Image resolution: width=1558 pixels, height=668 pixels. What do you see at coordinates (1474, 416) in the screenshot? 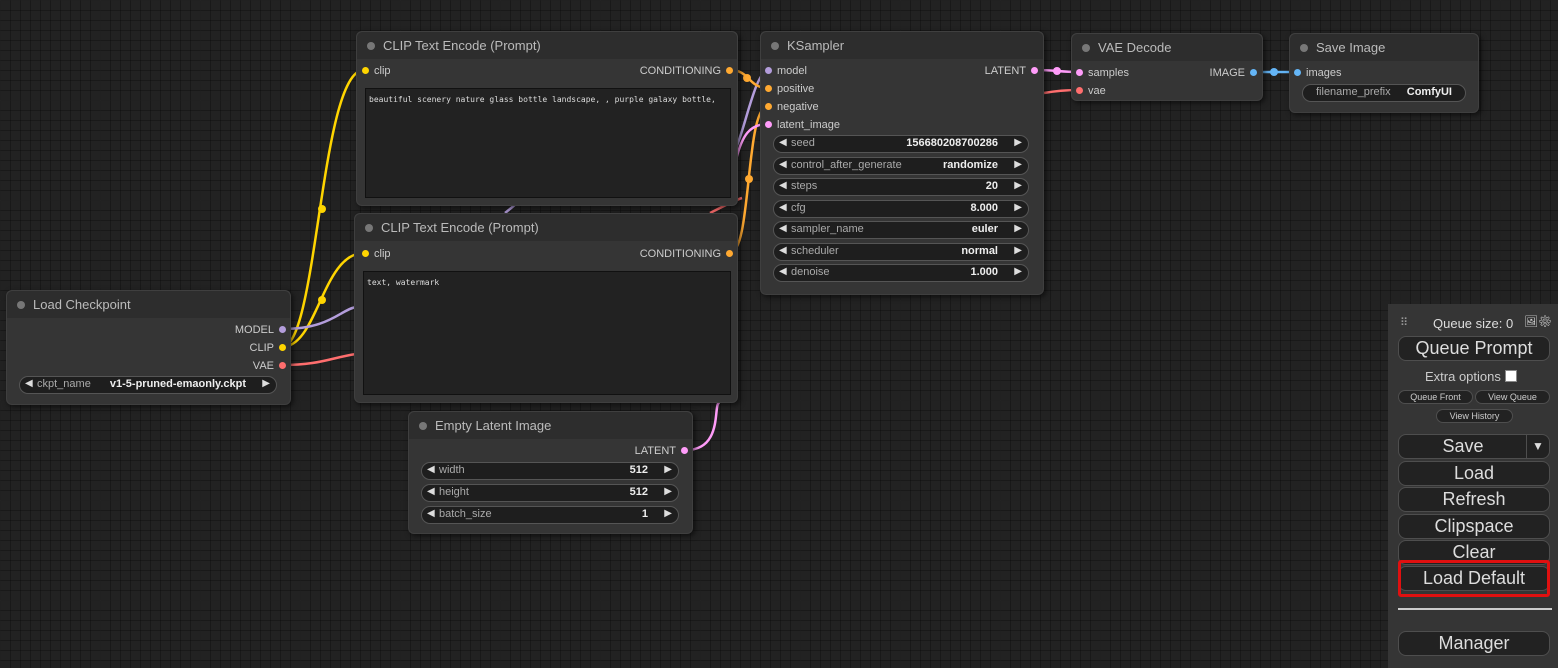
I see `view-history-button: View History` at bounding box center [1474, 416].